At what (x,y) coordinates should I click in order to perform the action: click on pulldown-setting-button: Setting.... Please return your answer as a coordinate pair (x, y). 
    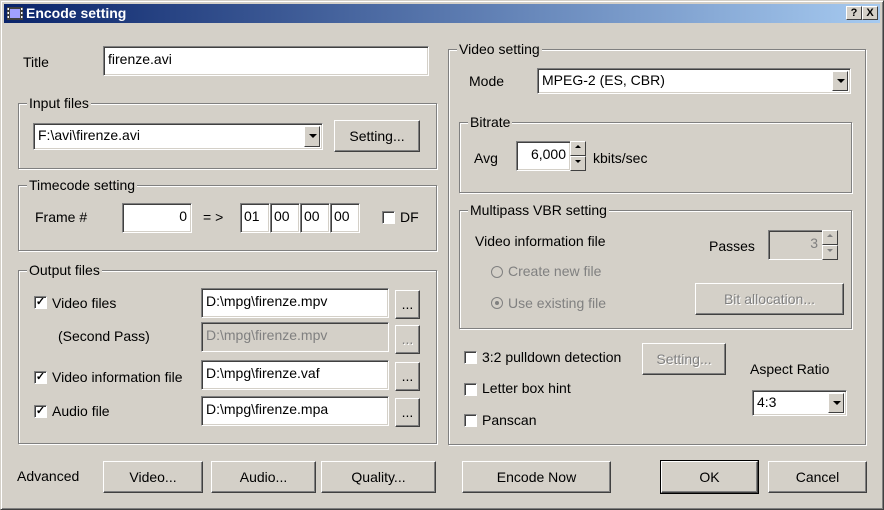
    Looking at the image, I should click on (684, 359).